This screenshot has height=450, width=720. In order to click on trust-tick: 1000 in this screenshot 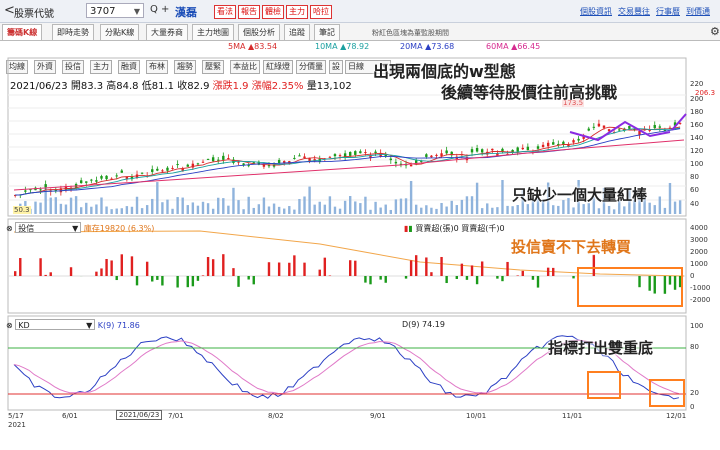, I will do `click(699, 264)`.